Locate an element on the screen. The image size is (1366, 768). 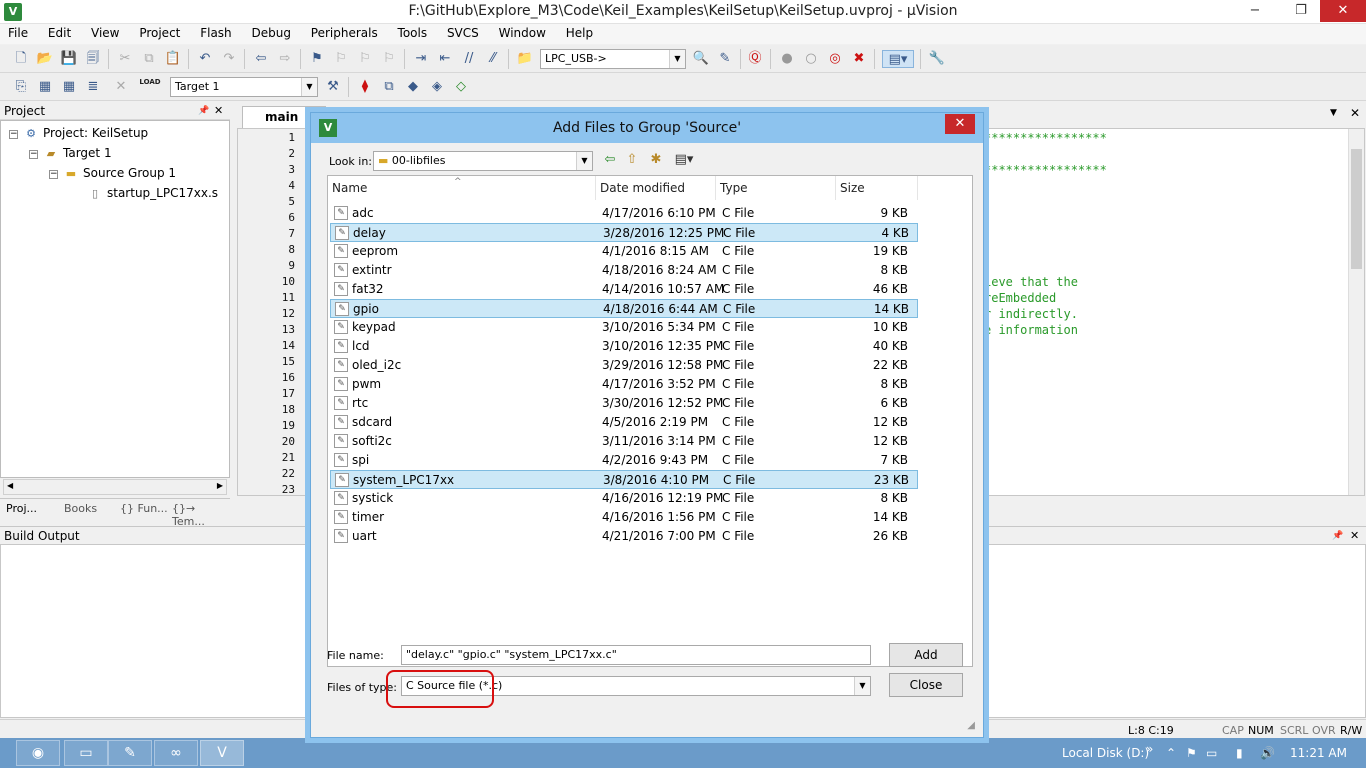
run-time-environment-icon: ◇ is located at coordinates (461, 87).